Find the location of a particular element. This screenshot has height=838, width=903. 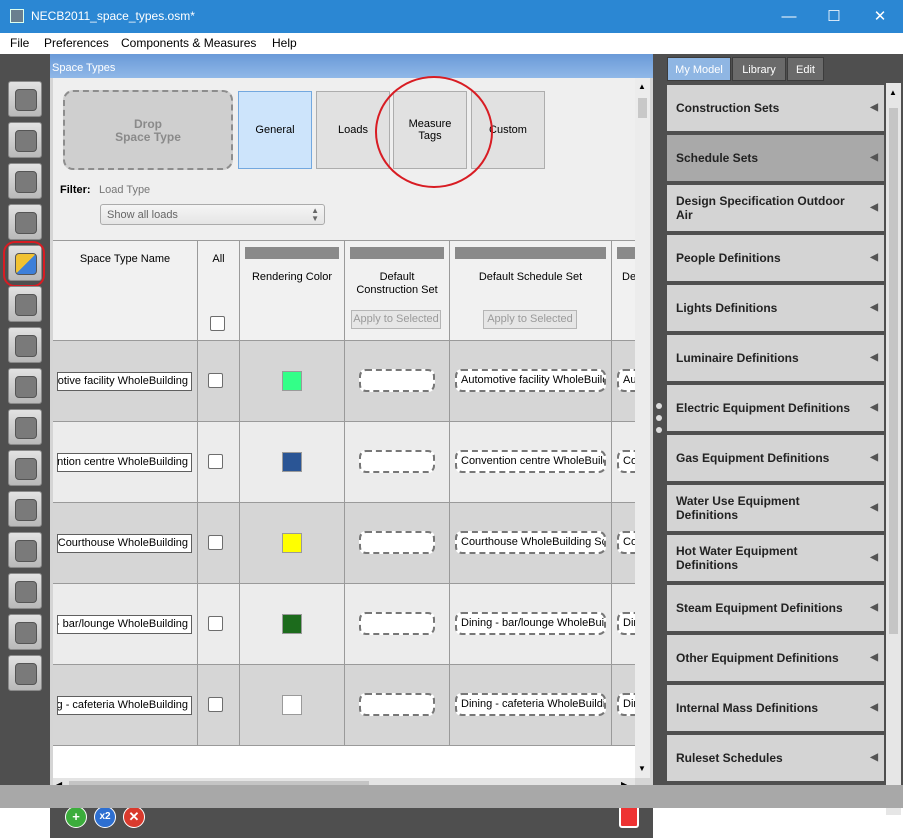

panel-splitter is located at coordinates (659, 431).